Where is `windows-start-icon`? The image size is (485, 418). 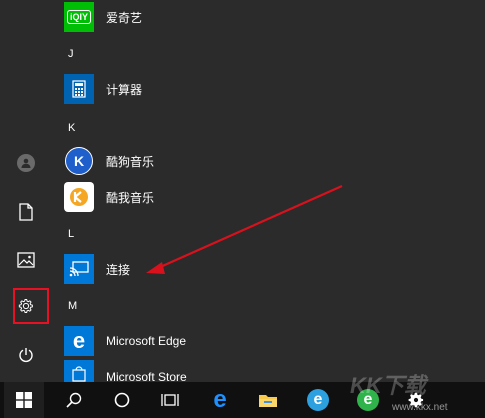 windows-start-icon is located at coordinates (24, 400).